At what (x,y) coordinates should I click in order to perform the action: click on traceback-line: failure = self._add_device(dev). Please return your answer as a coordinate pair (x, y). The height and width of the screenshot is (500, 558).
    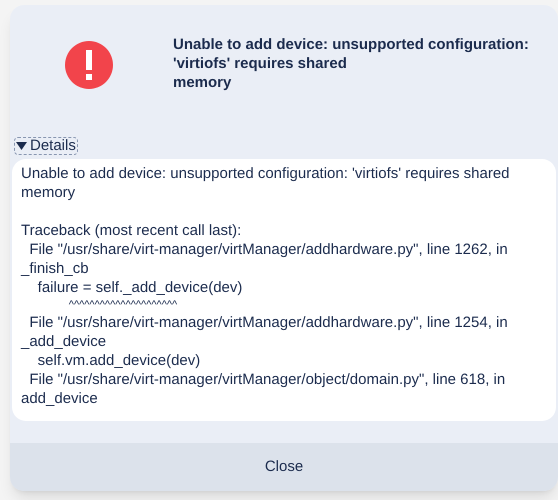
    Looking at the image, I should click on (140, 287).